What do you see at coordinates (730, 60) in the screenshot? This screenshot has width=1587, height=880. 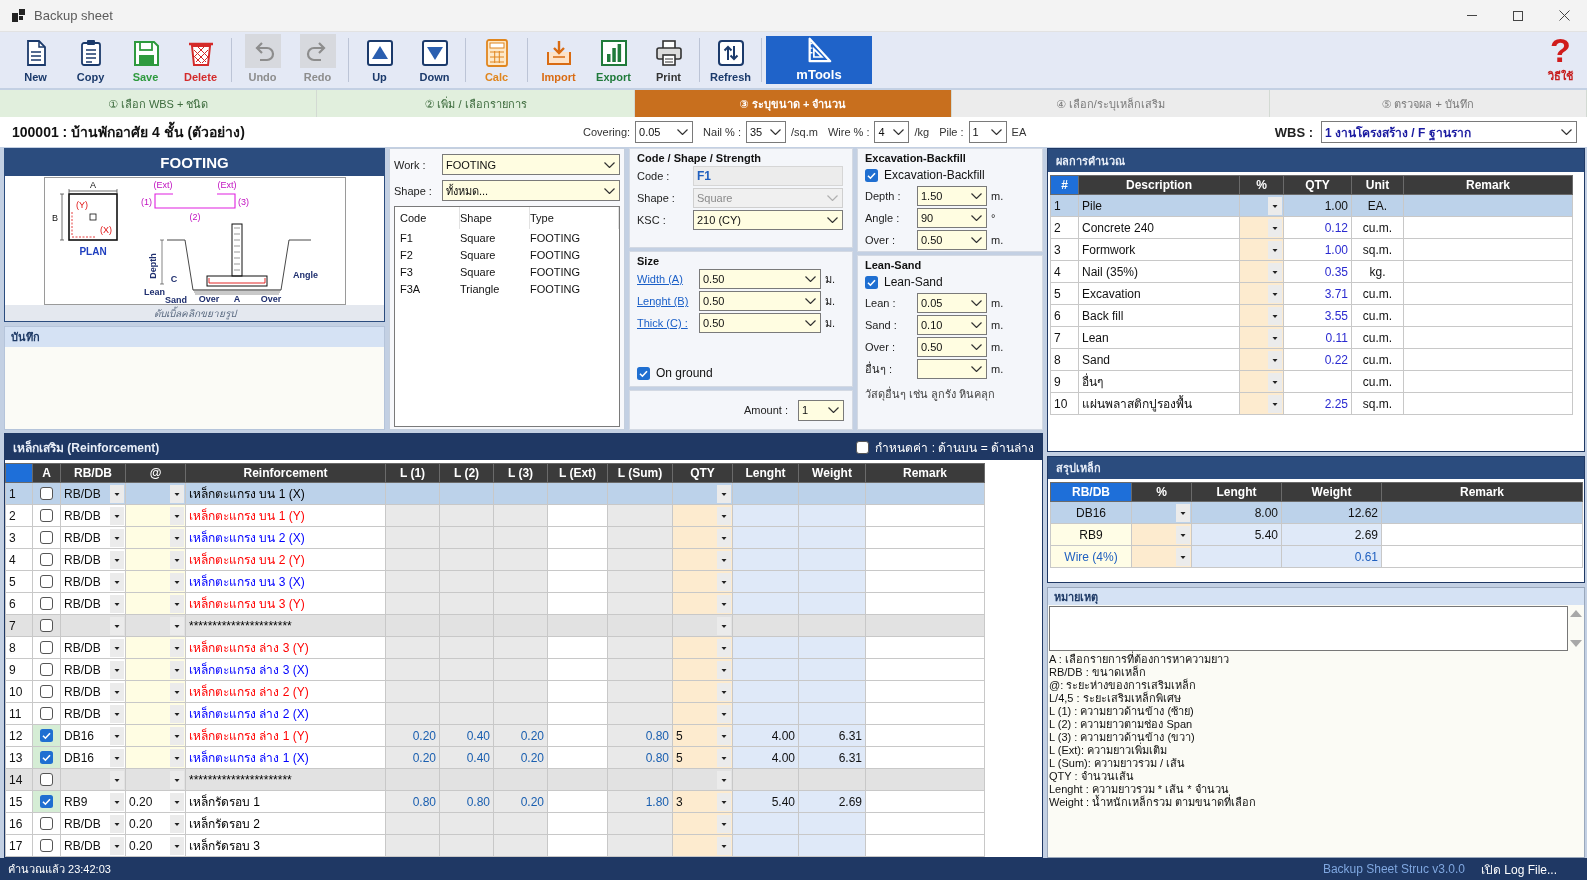 I see `refresh-button: Refresh` at bounding box center [730, 60].